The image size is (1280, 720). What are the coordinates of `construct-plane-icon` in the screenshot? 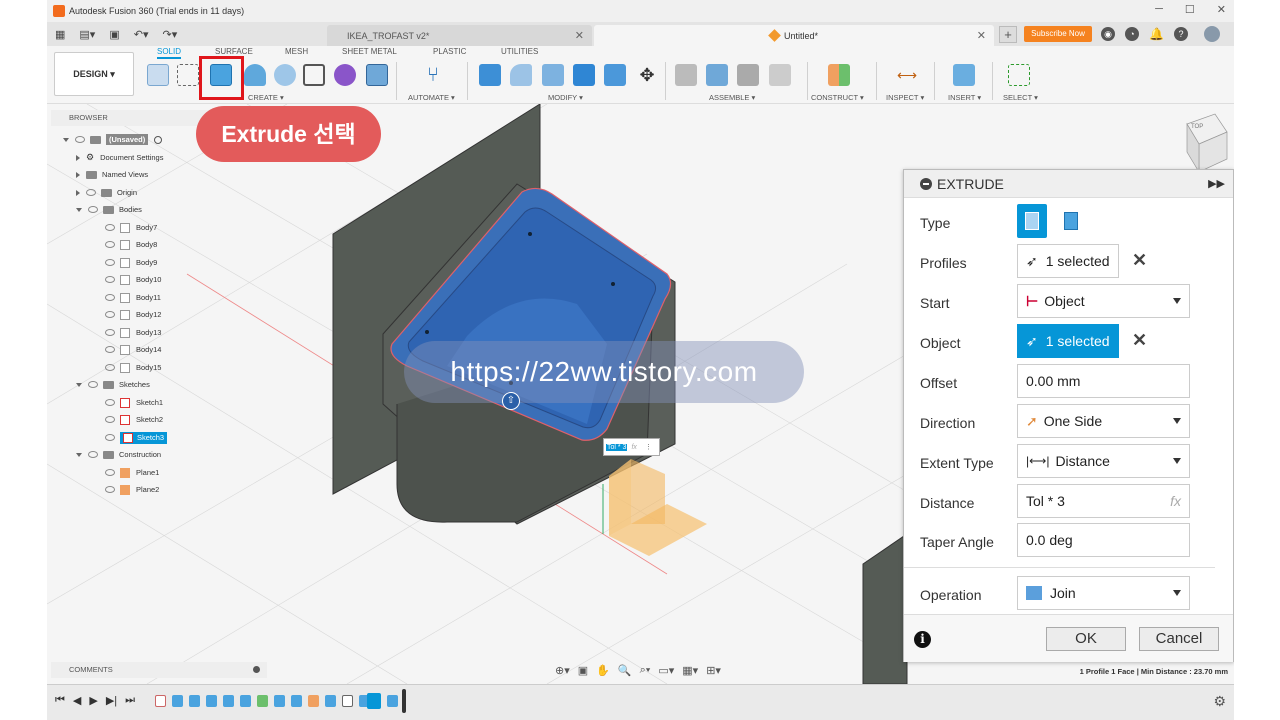 It's located at (839, 75).